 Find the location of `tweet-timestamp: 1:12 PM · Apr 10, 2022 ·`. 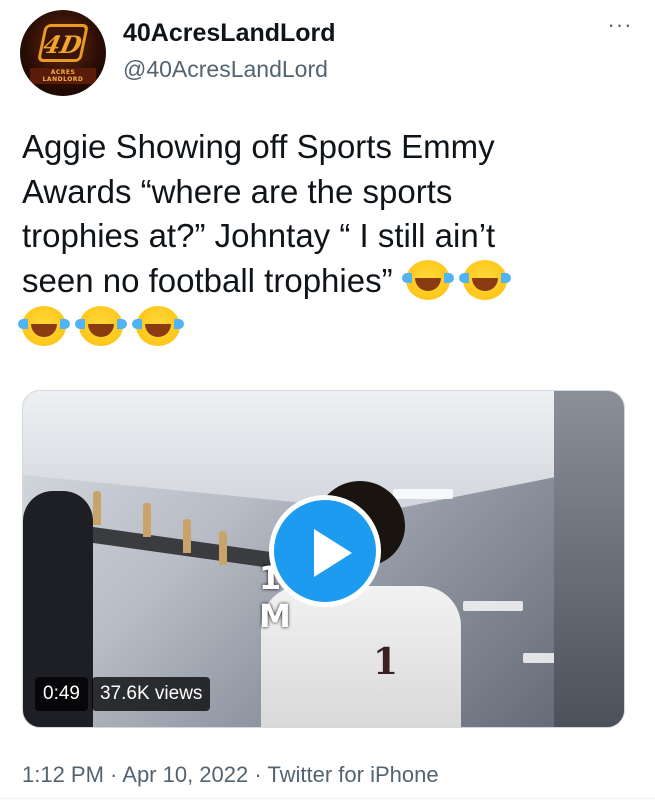

tweet-timestamp: 1:12 PM · Apr 10, 2022 · is located at coordinates (144, 774).